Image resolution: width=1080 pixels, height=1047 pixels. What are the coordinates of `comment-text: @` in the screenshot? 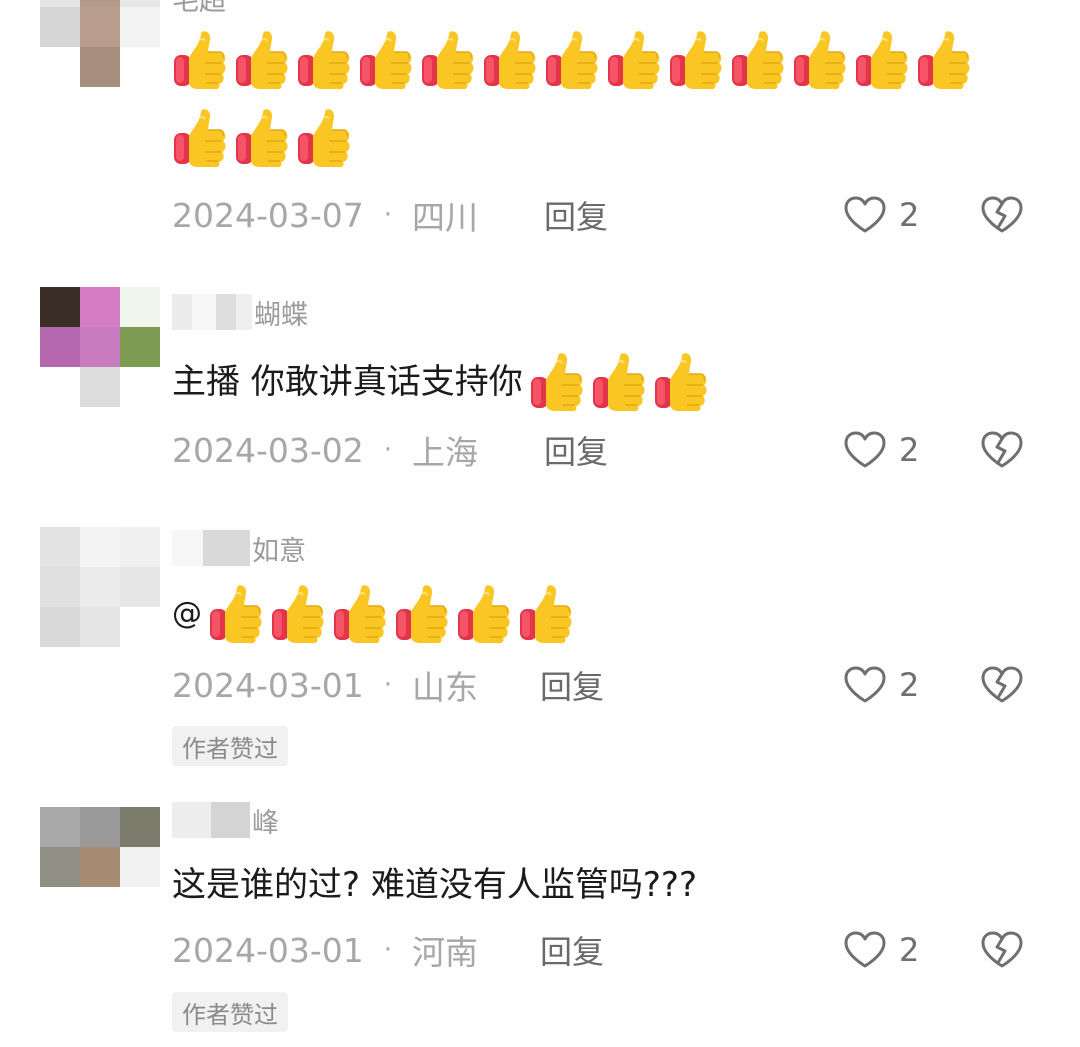 It's located at (373, 614).